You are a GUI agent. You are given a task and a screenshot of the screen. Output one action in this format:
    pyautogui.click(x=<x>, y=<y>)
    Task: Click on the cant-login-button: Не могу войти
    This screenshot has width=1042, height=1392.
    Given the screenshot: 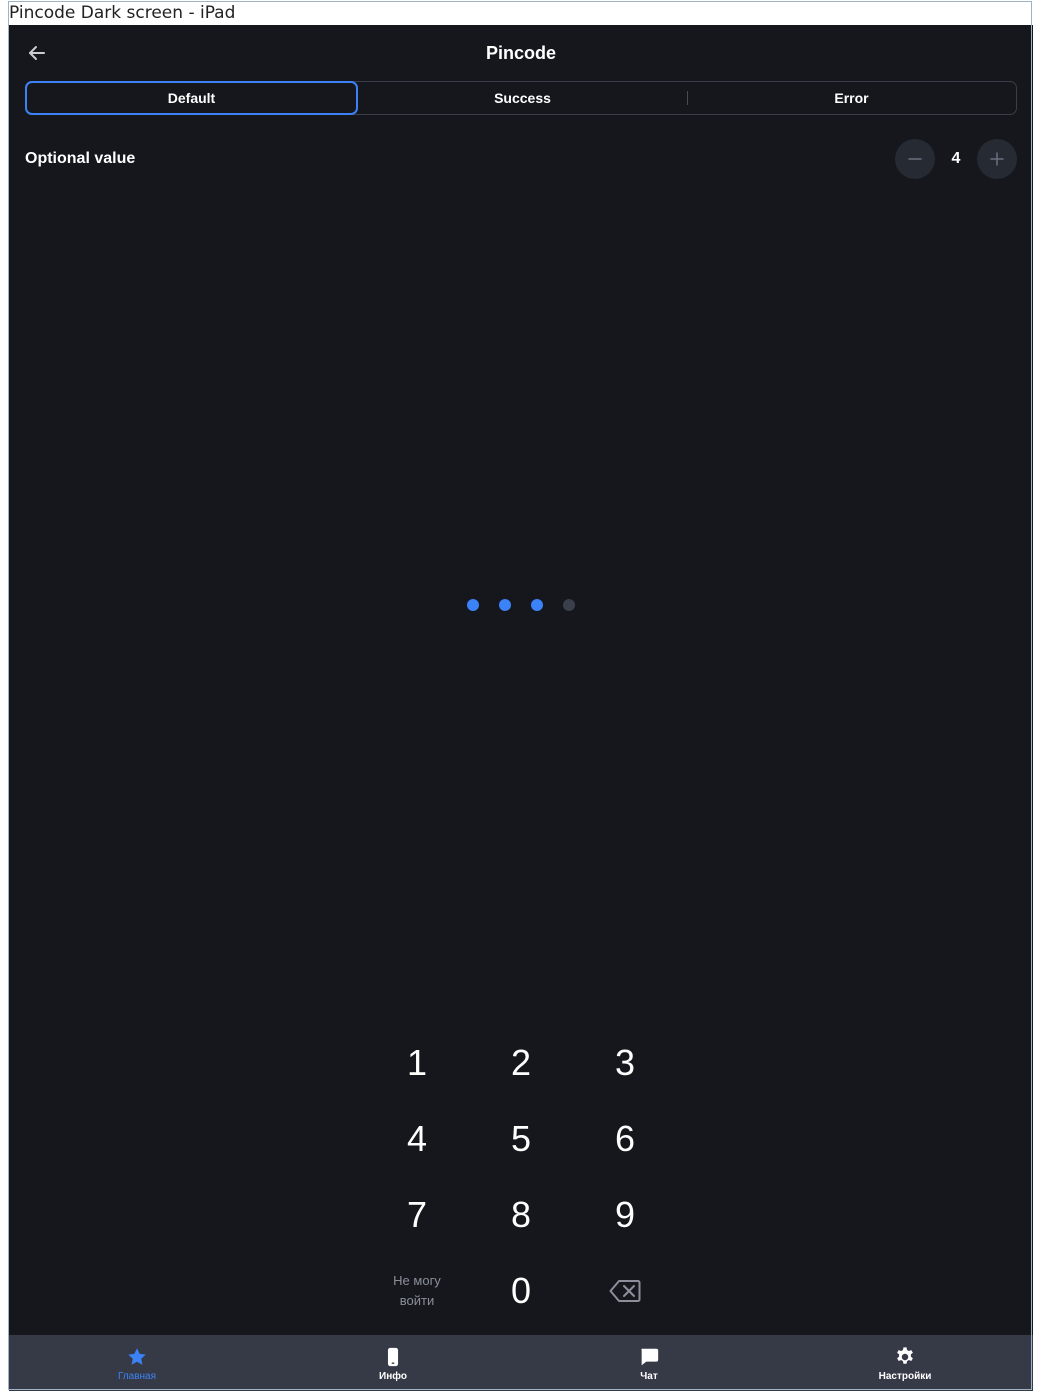 What is the action you would take?
    pyautogui.click(x=417, y=1291)
    